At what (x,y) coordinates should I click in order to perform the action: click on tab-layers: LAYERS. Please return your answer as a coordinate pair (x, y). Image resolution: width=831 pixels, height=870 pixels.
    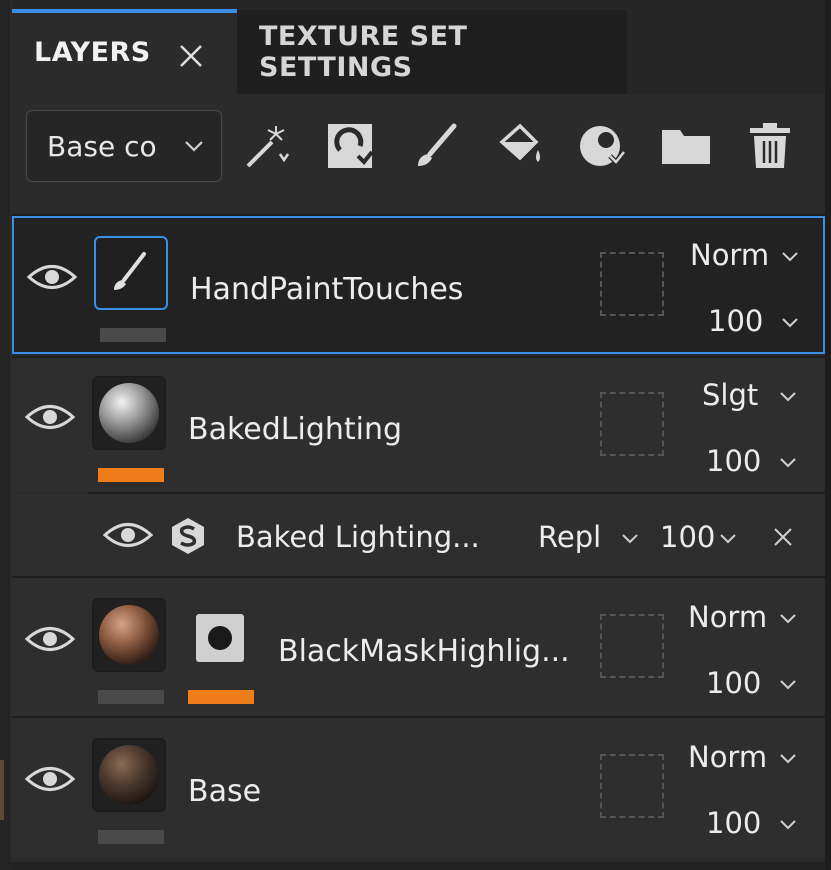
    Looking at the image, I should click on (124, 51).